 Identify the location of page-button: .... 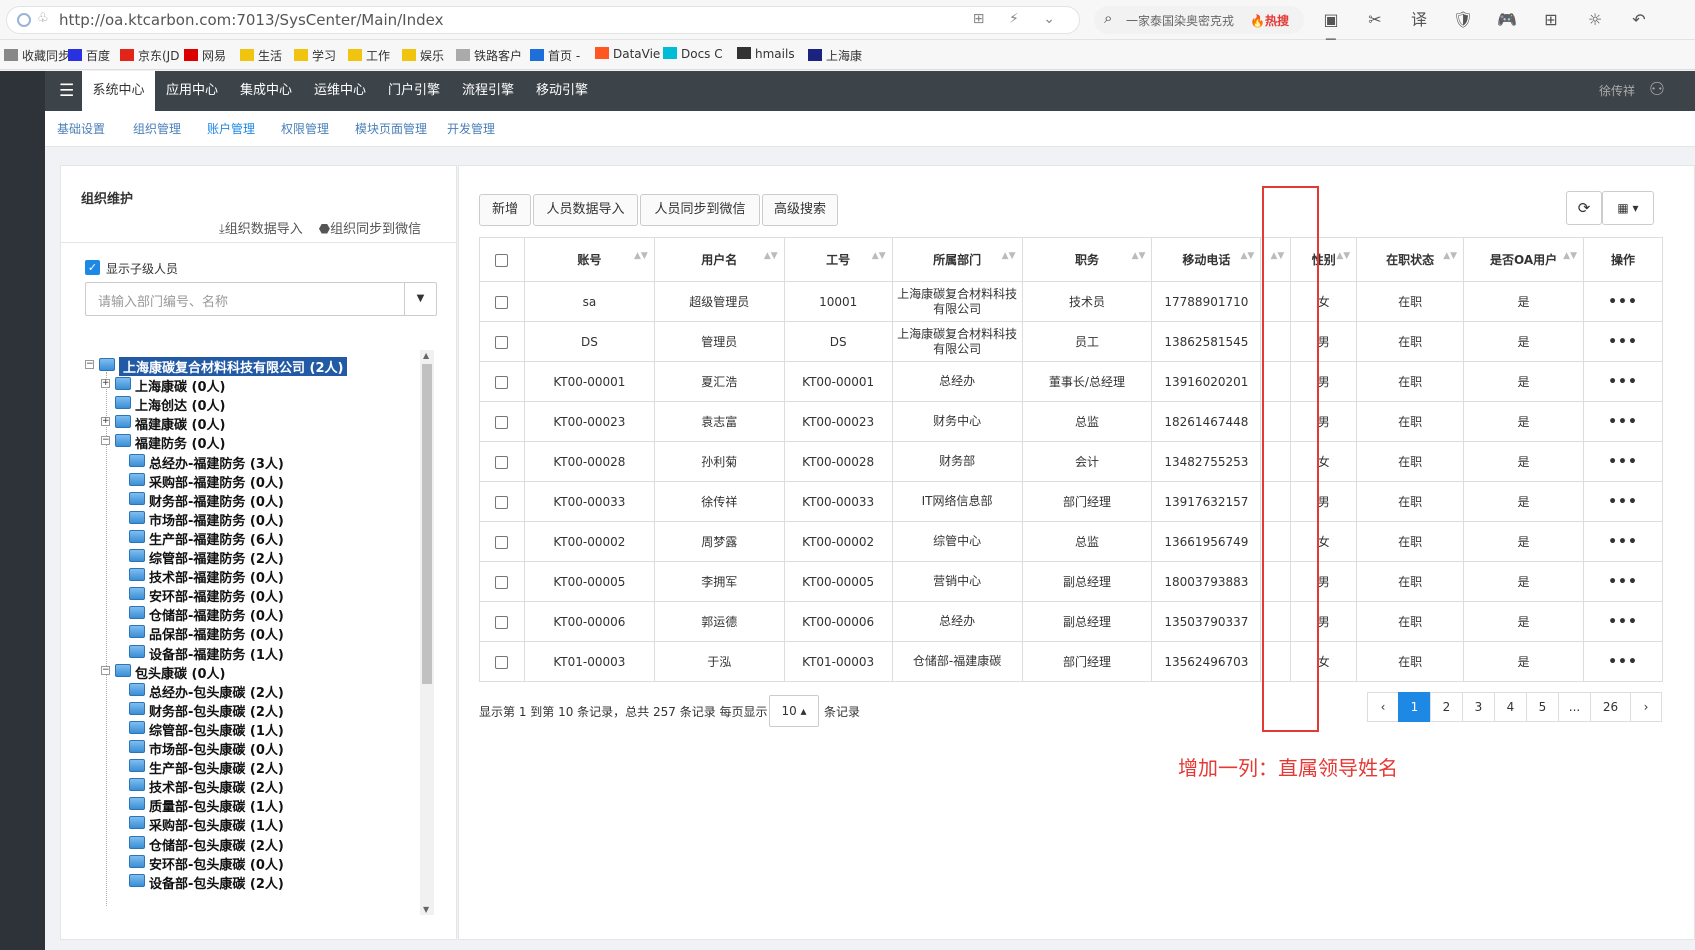
(1574, 707).